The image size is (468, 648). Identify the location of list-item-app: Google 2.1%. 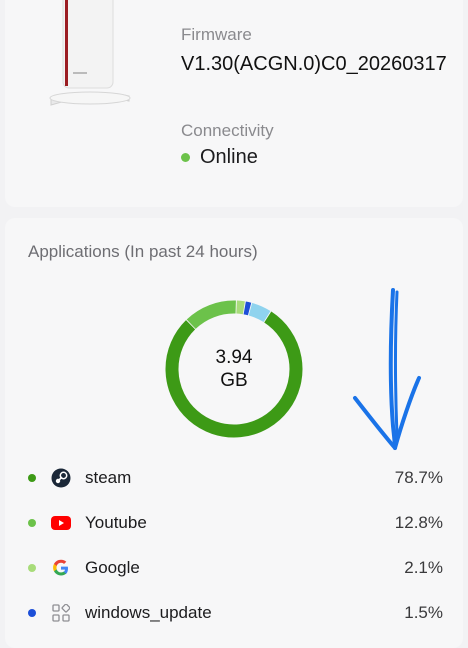
(233, 568).